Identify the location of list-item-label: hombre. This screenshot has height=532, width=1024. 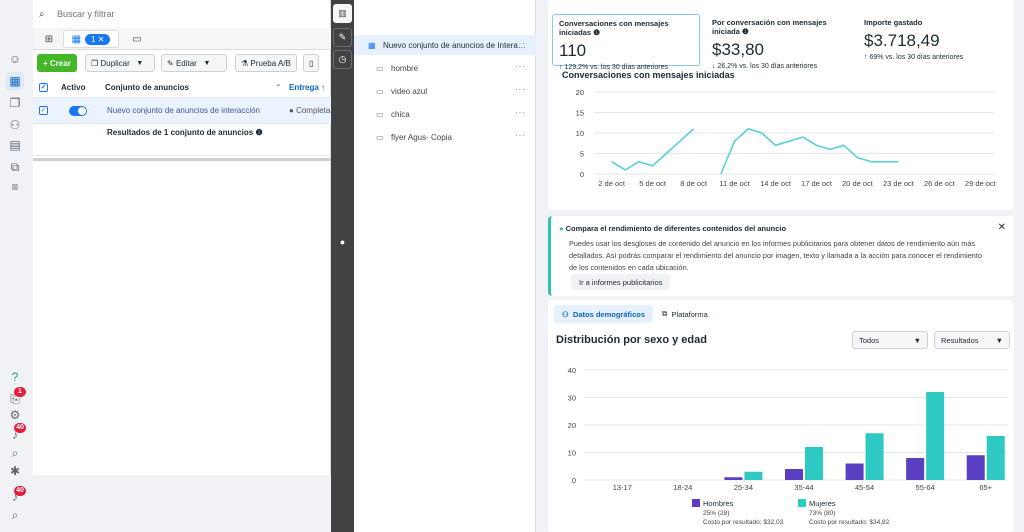
(405, 68).